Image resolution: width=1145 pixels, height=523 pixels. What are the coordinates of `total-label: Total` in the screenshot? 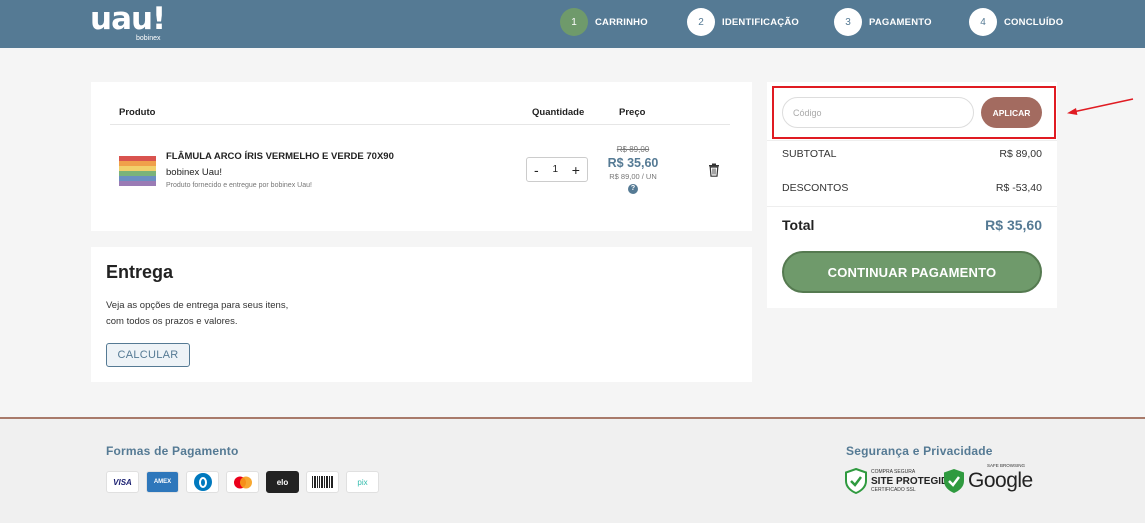 It's located at (798, 225).